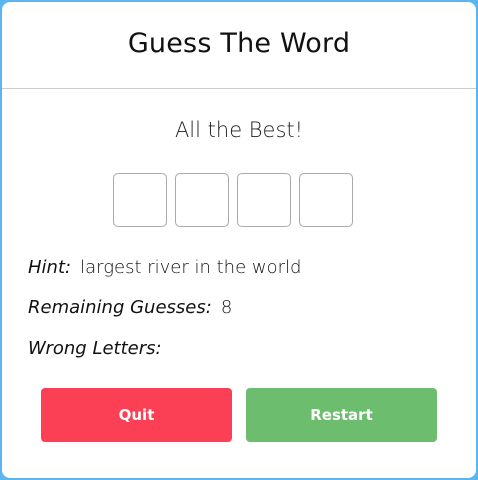 The width and height of the screenshot is (478, 480). I want to click on encouragement-message: All the Best!, so click(239, 130).